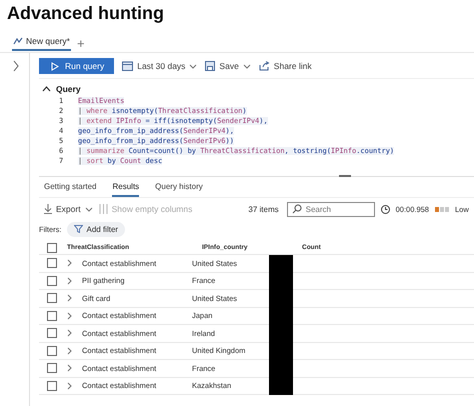  Describe the element at coordinates (41, 43) in the screenshot. I see `query-tab: New query*` at that location.